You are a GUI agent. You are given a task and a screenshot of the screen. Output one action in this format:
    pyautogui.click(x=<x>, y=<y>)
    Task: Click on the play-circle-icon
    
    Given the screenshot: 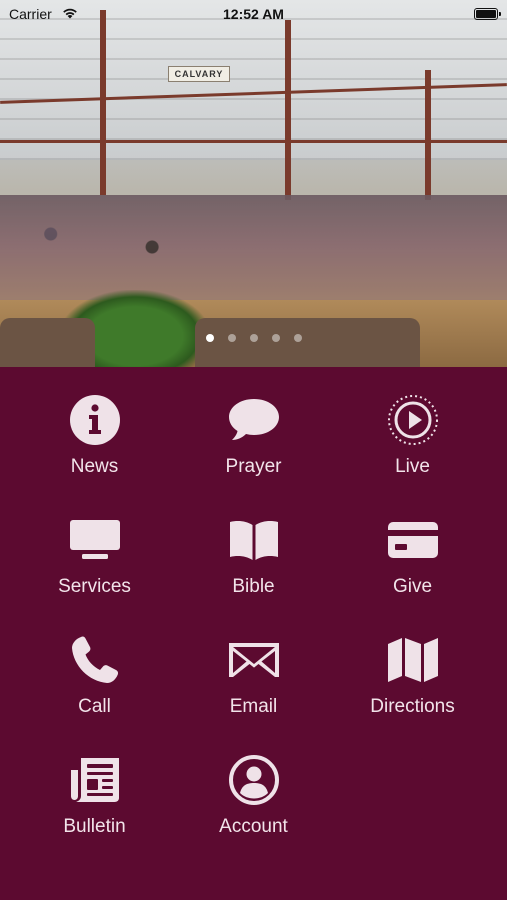 What is the action you would take?
    pyautogui.click(x=413, y=420)
    